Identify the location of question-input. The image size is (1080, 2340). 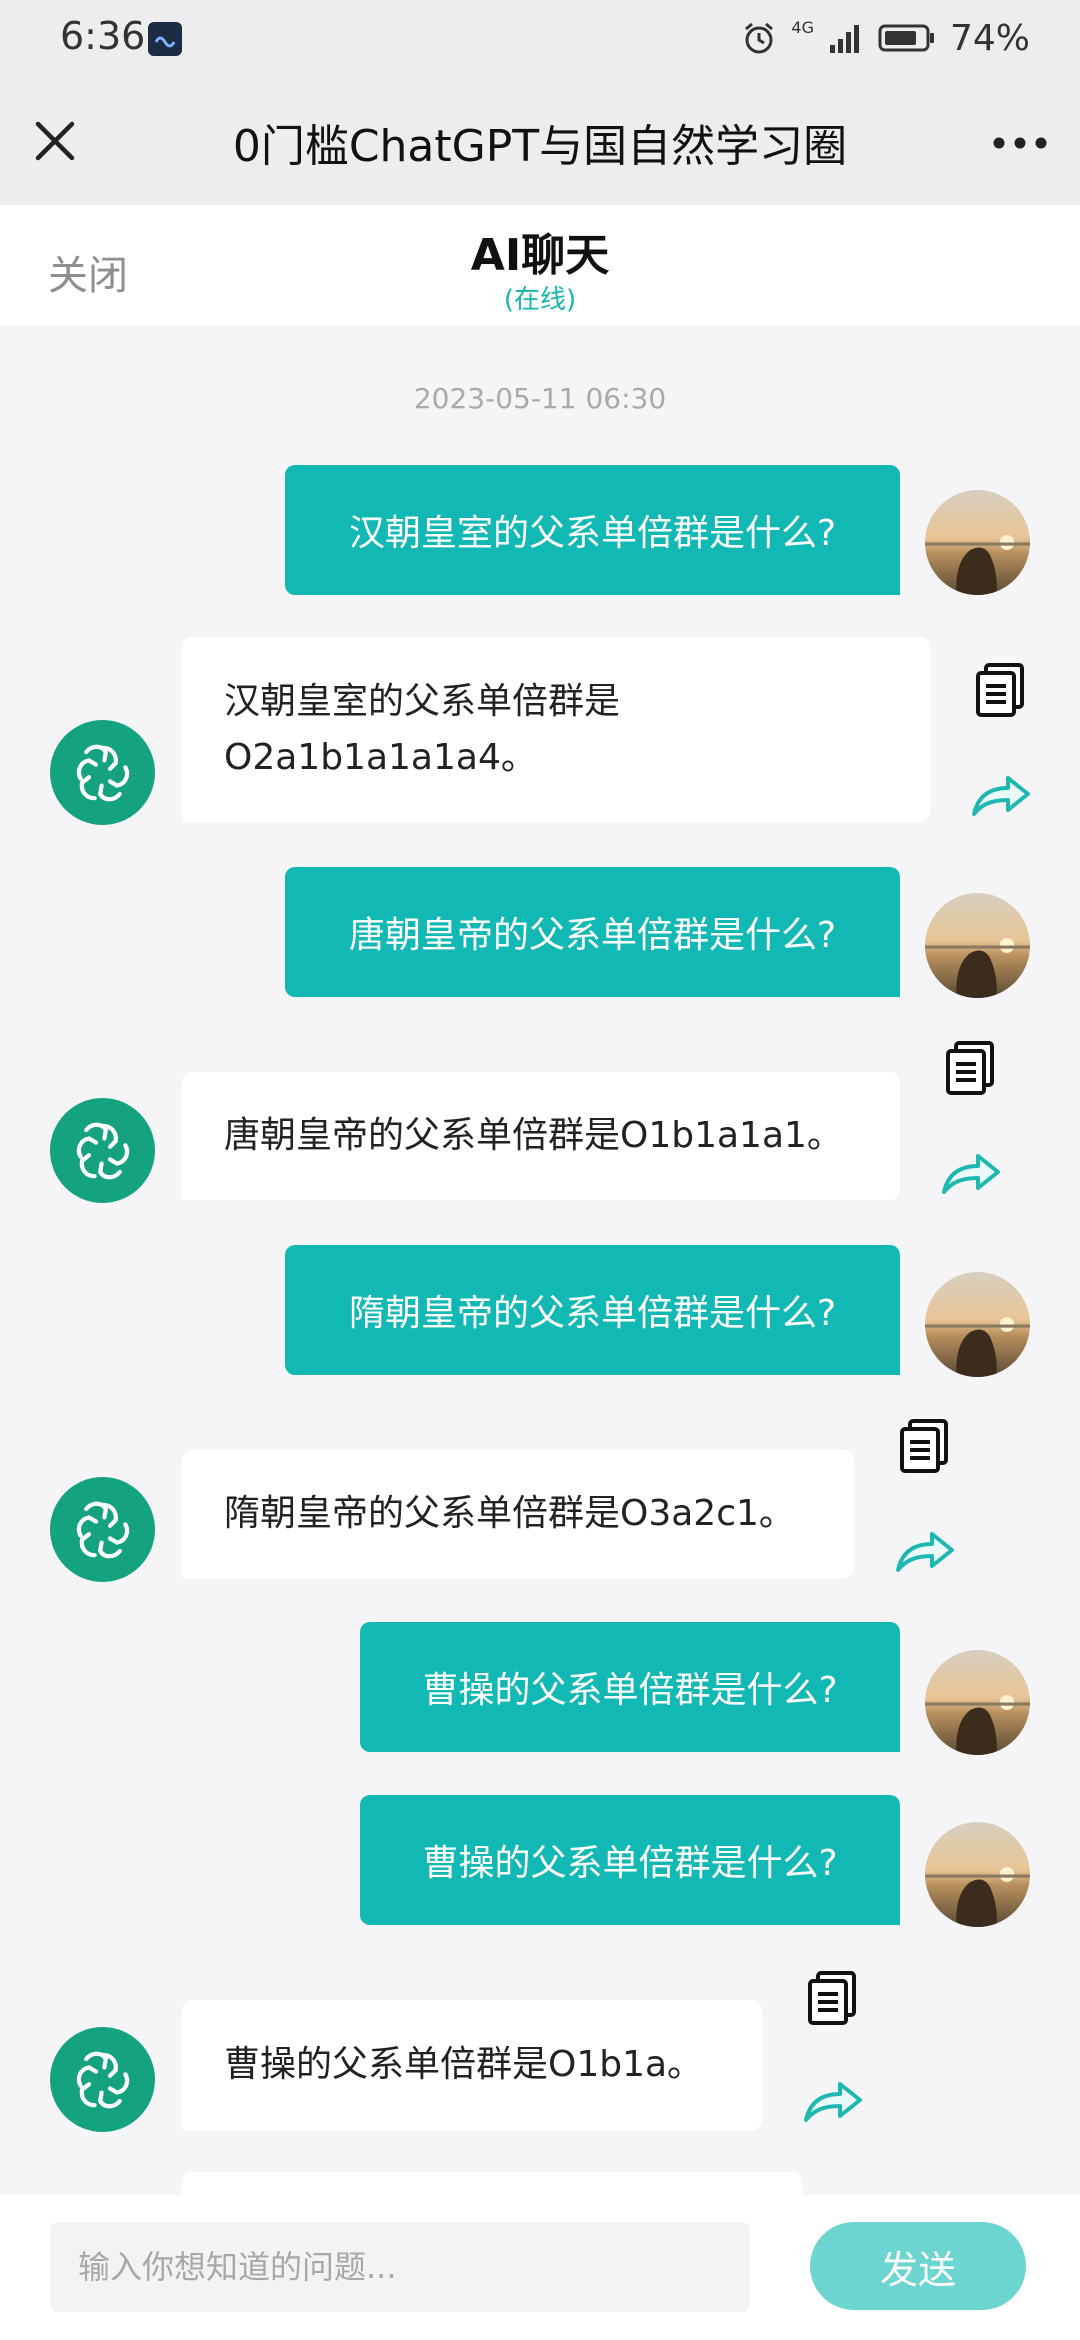
(400, 2267).